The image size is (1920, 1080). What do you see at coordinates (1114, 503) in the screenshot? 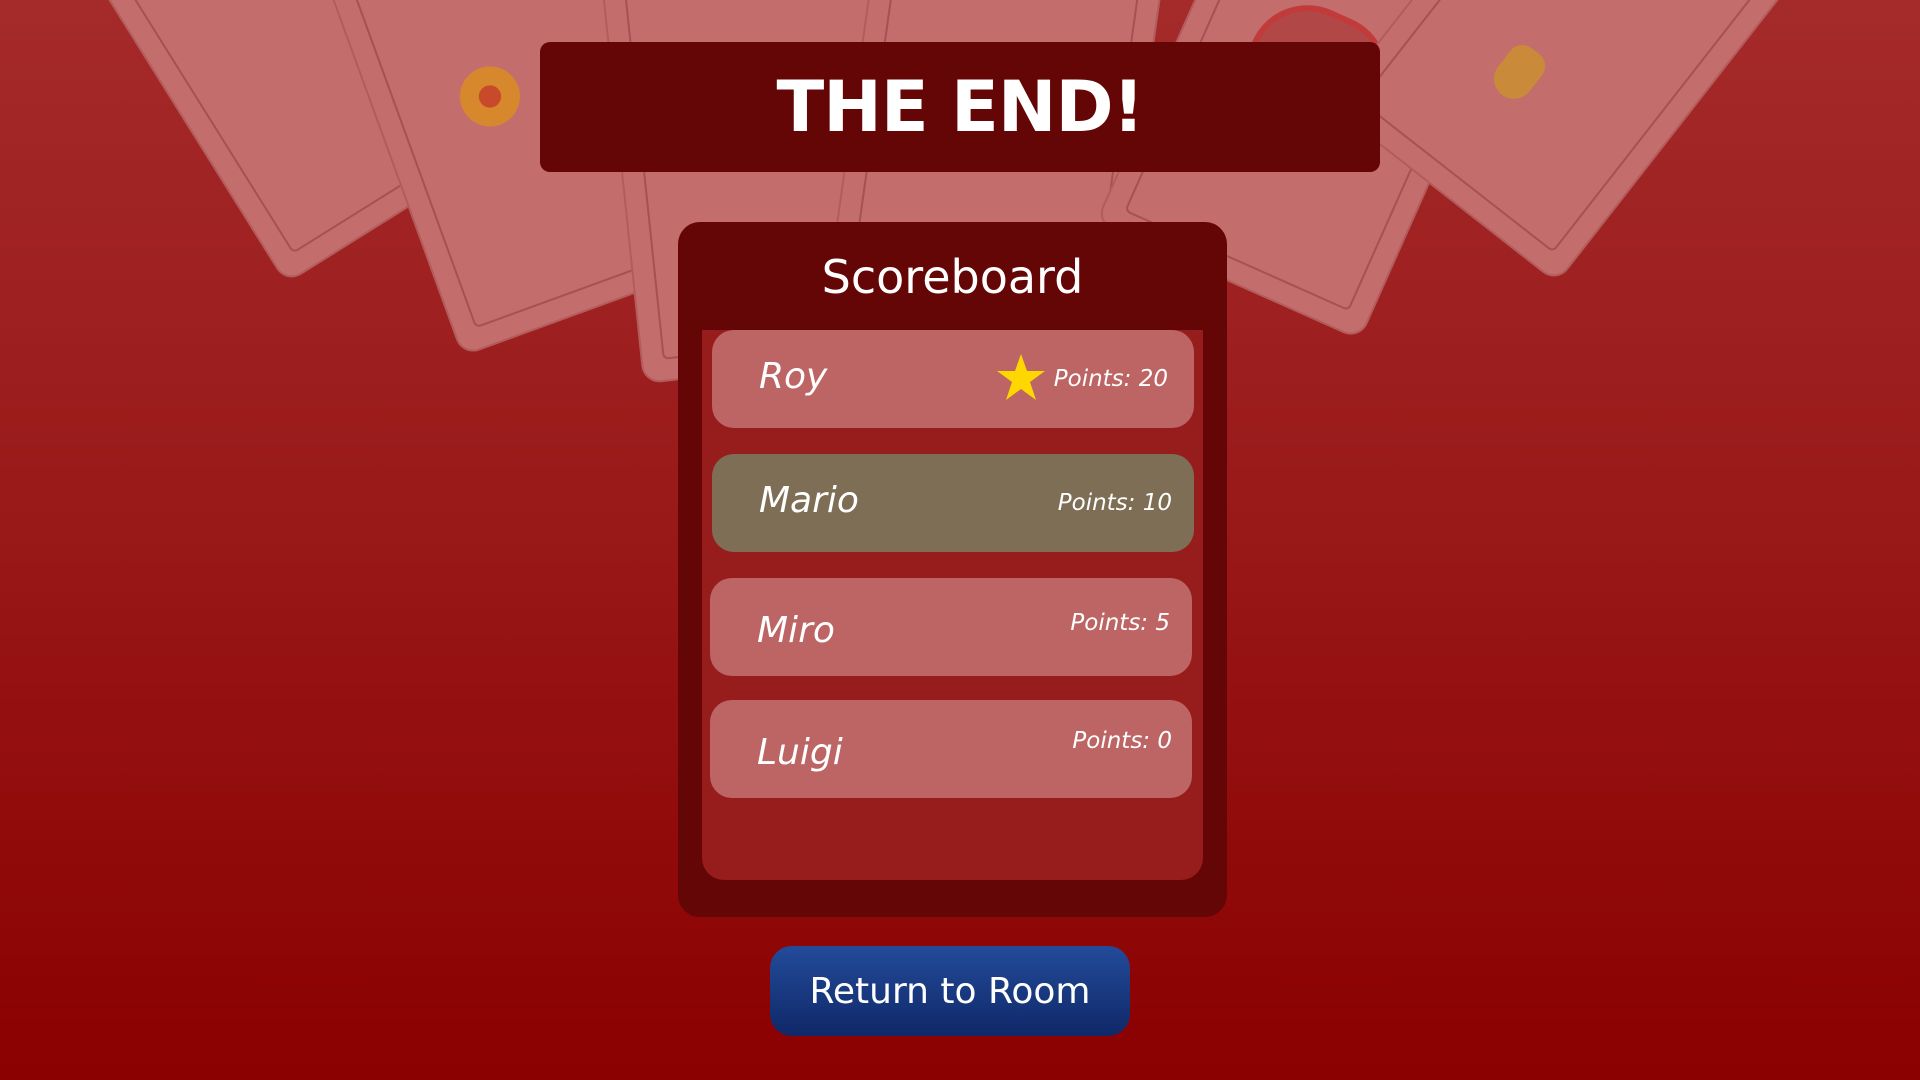
I see `player-points: Points: 10` at bounding box center [1114, 503].